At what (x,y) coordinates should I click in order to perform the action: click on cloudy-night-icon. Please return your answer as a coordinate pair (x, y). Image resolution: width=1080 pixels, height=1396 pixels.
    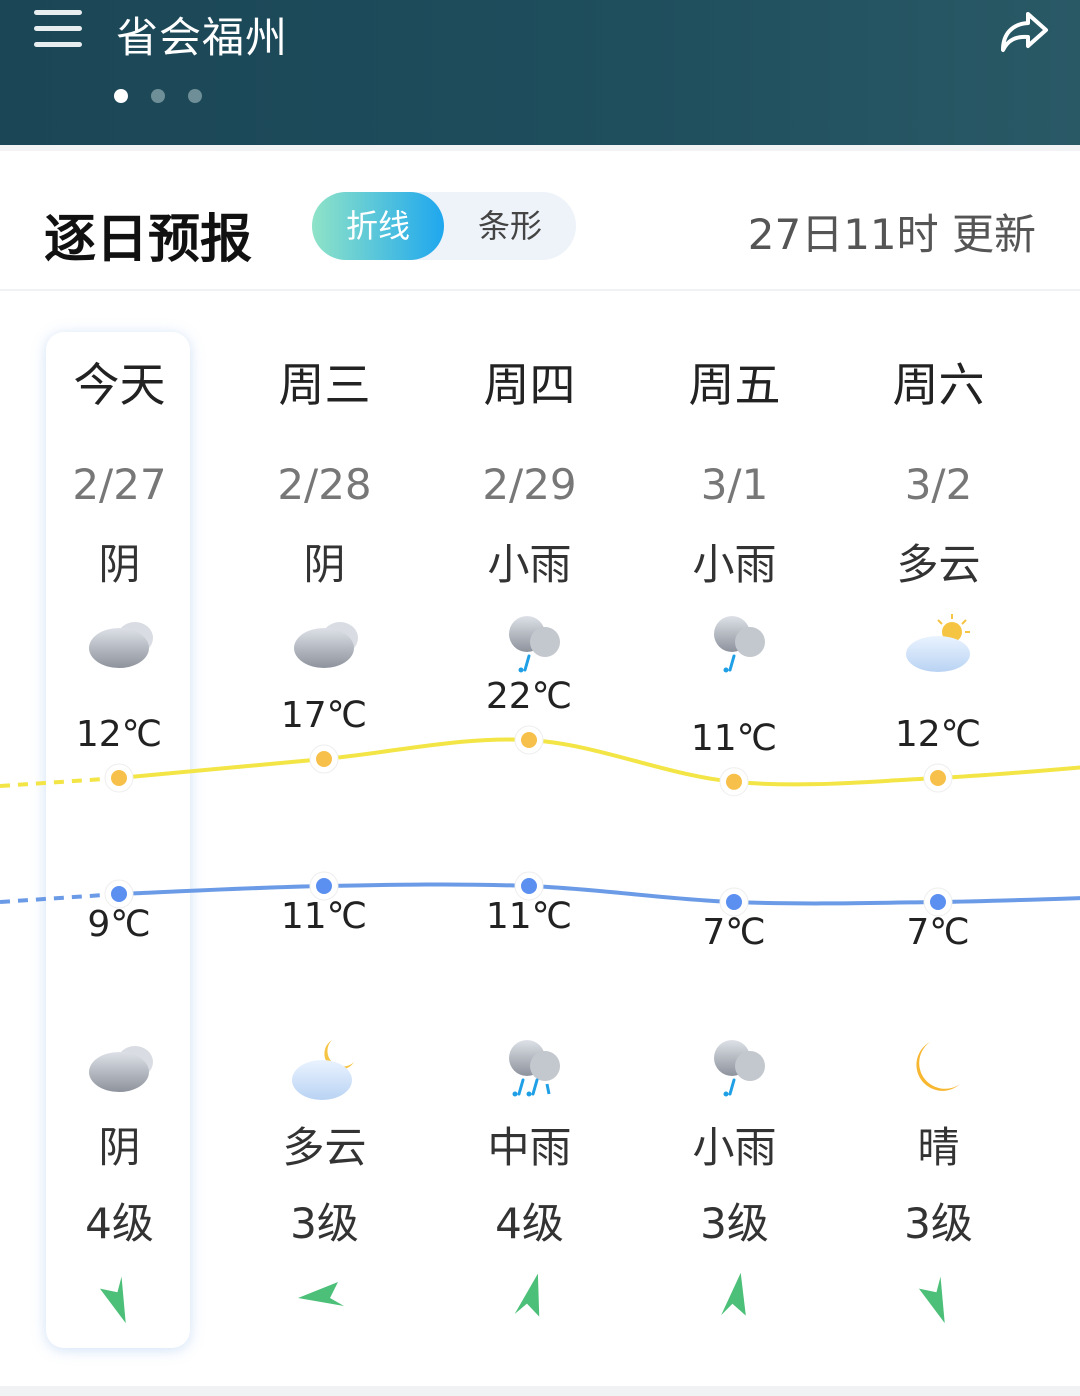
    Looking at the image, I should click on (323, 1070).